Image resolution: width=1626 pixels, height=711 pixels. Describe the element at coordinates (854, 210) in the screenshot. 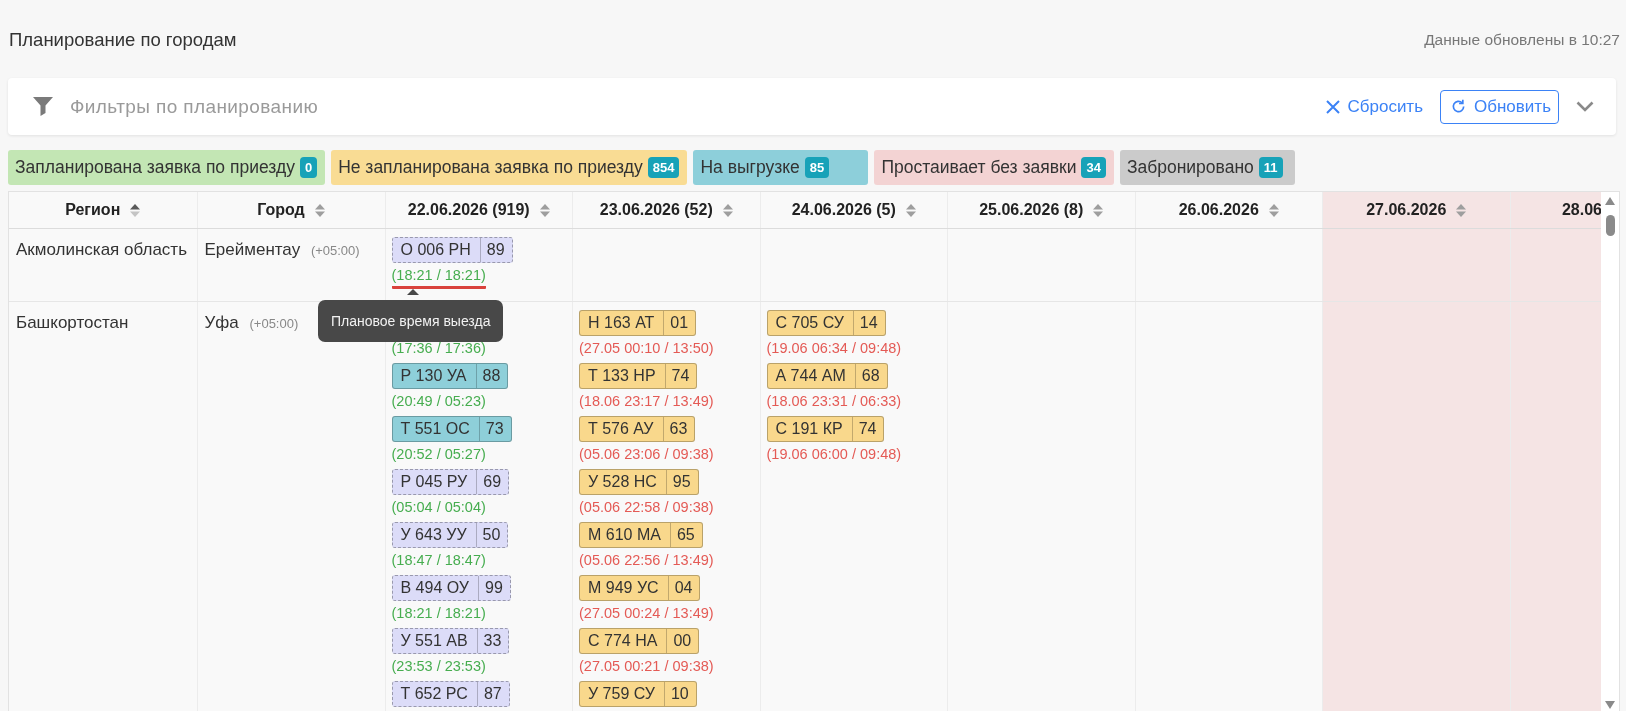

I see `column-header: 24.06.2026 (5)` at that location.